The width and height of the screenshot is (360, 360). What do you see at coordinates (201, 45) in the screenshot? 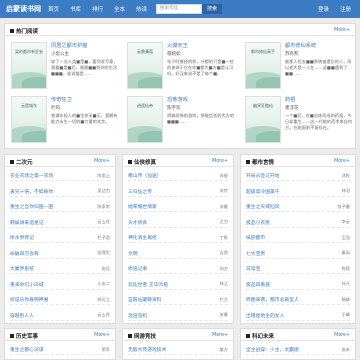
I see `book-title-link: 火爆天王` at bounding box center [201, 45].